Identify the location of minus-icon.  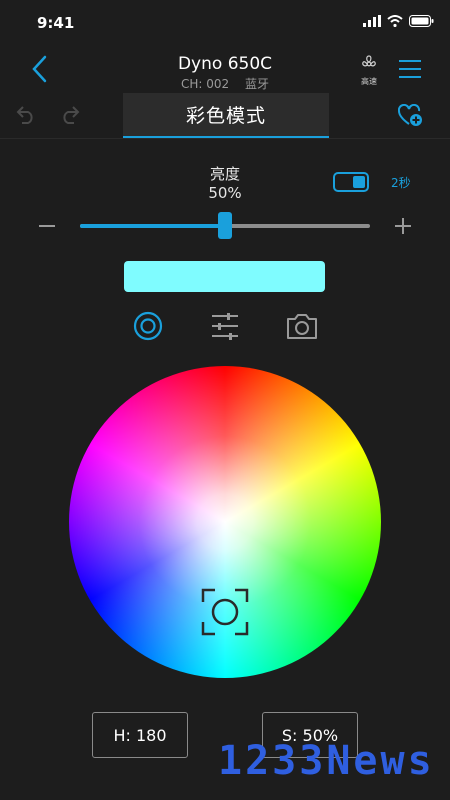
(47, 226).